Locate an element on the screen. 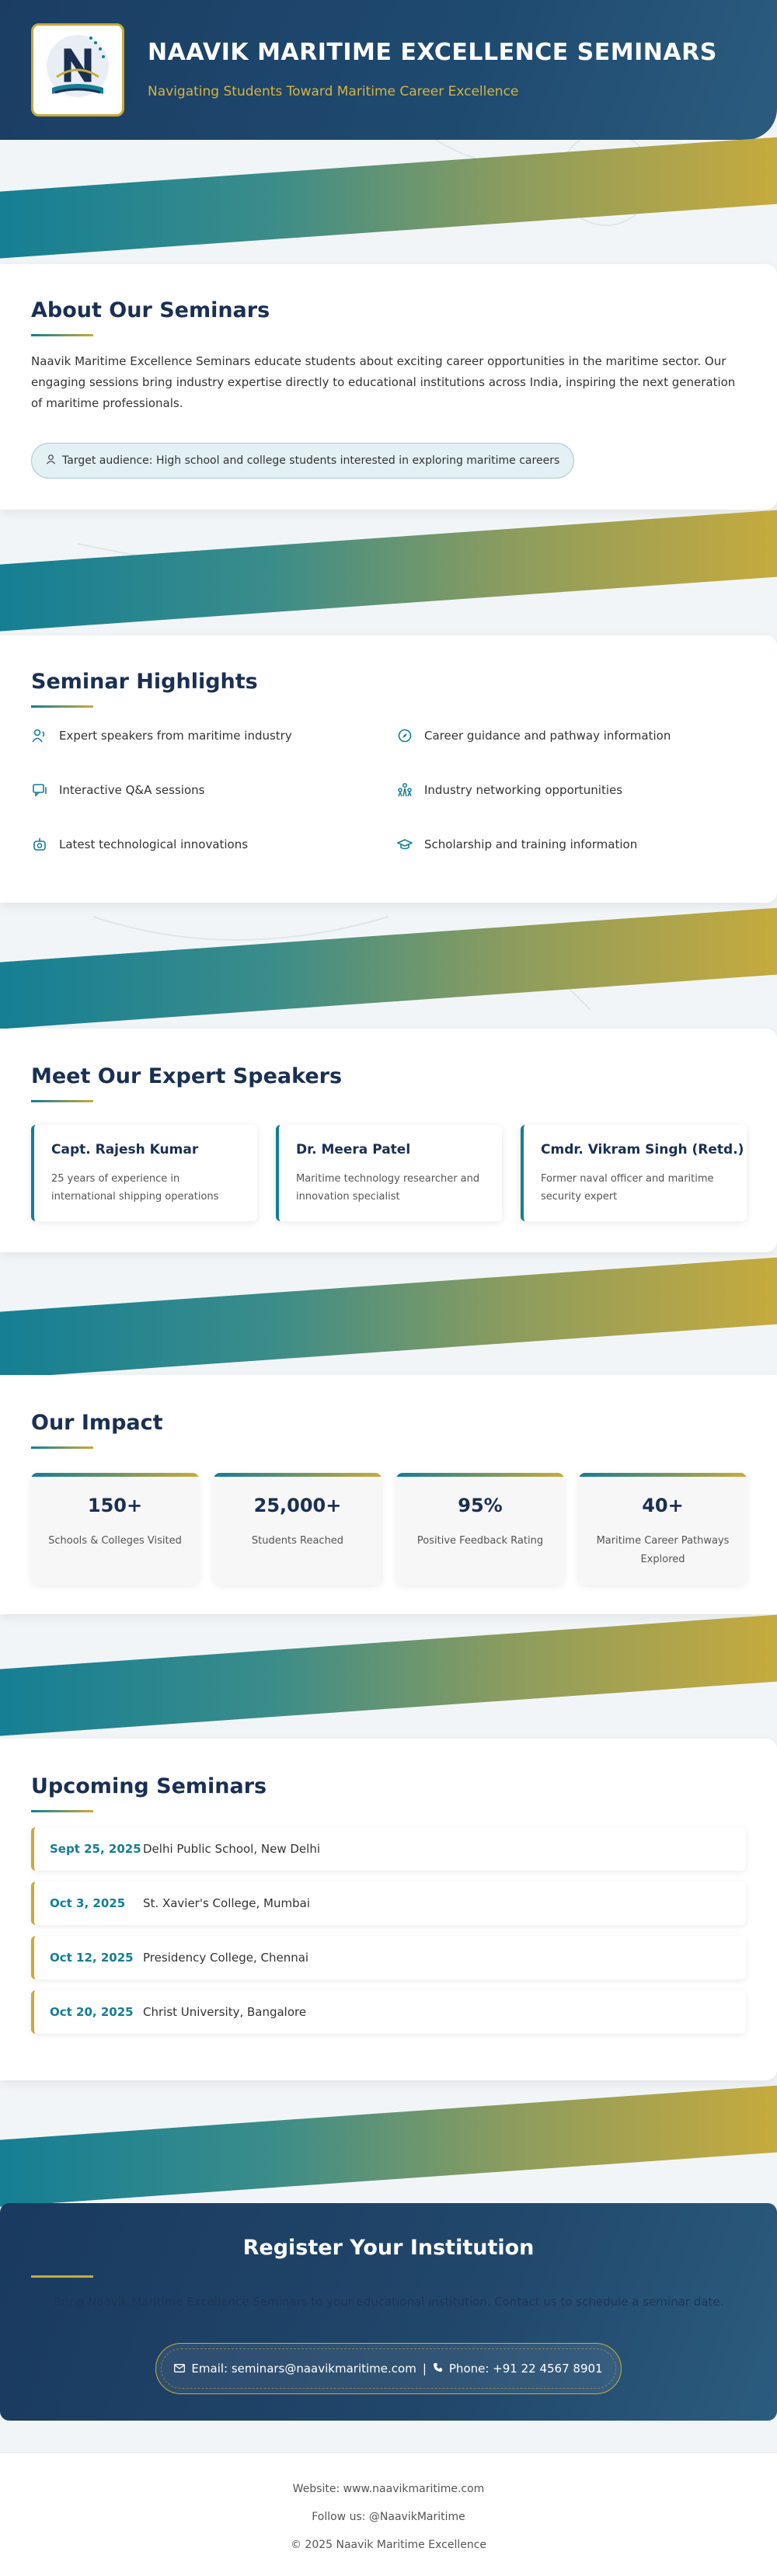 The width and height of the screenshot is (777, 2576). footer-follow: Follow us: @NaavikMaritime is located at coordinates (388, 2517).